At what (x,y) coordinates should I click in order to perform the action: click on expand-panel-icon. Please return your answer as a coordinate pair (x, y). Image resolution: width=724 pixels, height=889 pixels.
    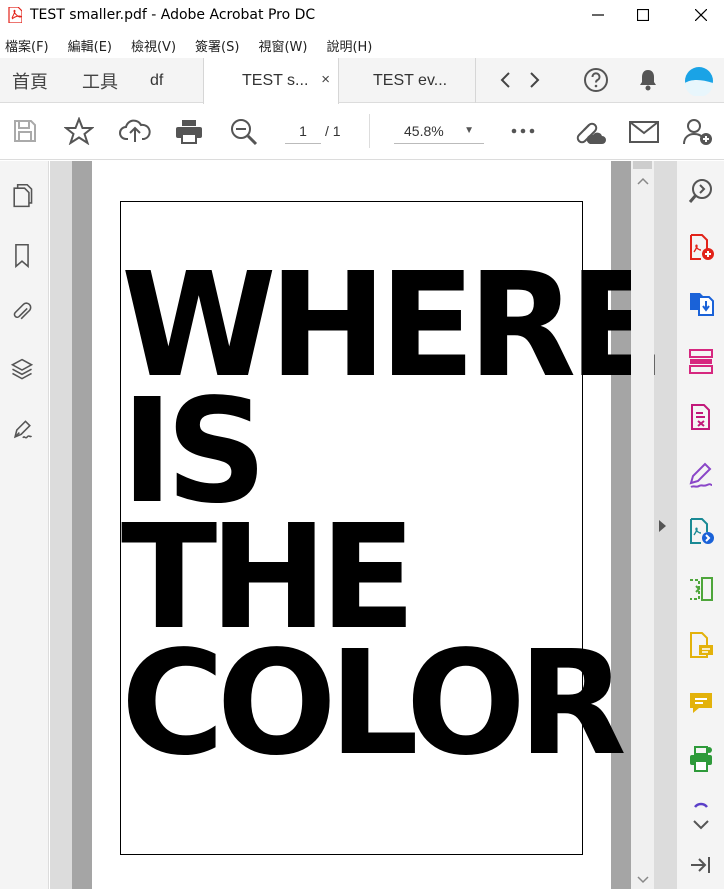
    Looking at the image, I should click on (701, 865).